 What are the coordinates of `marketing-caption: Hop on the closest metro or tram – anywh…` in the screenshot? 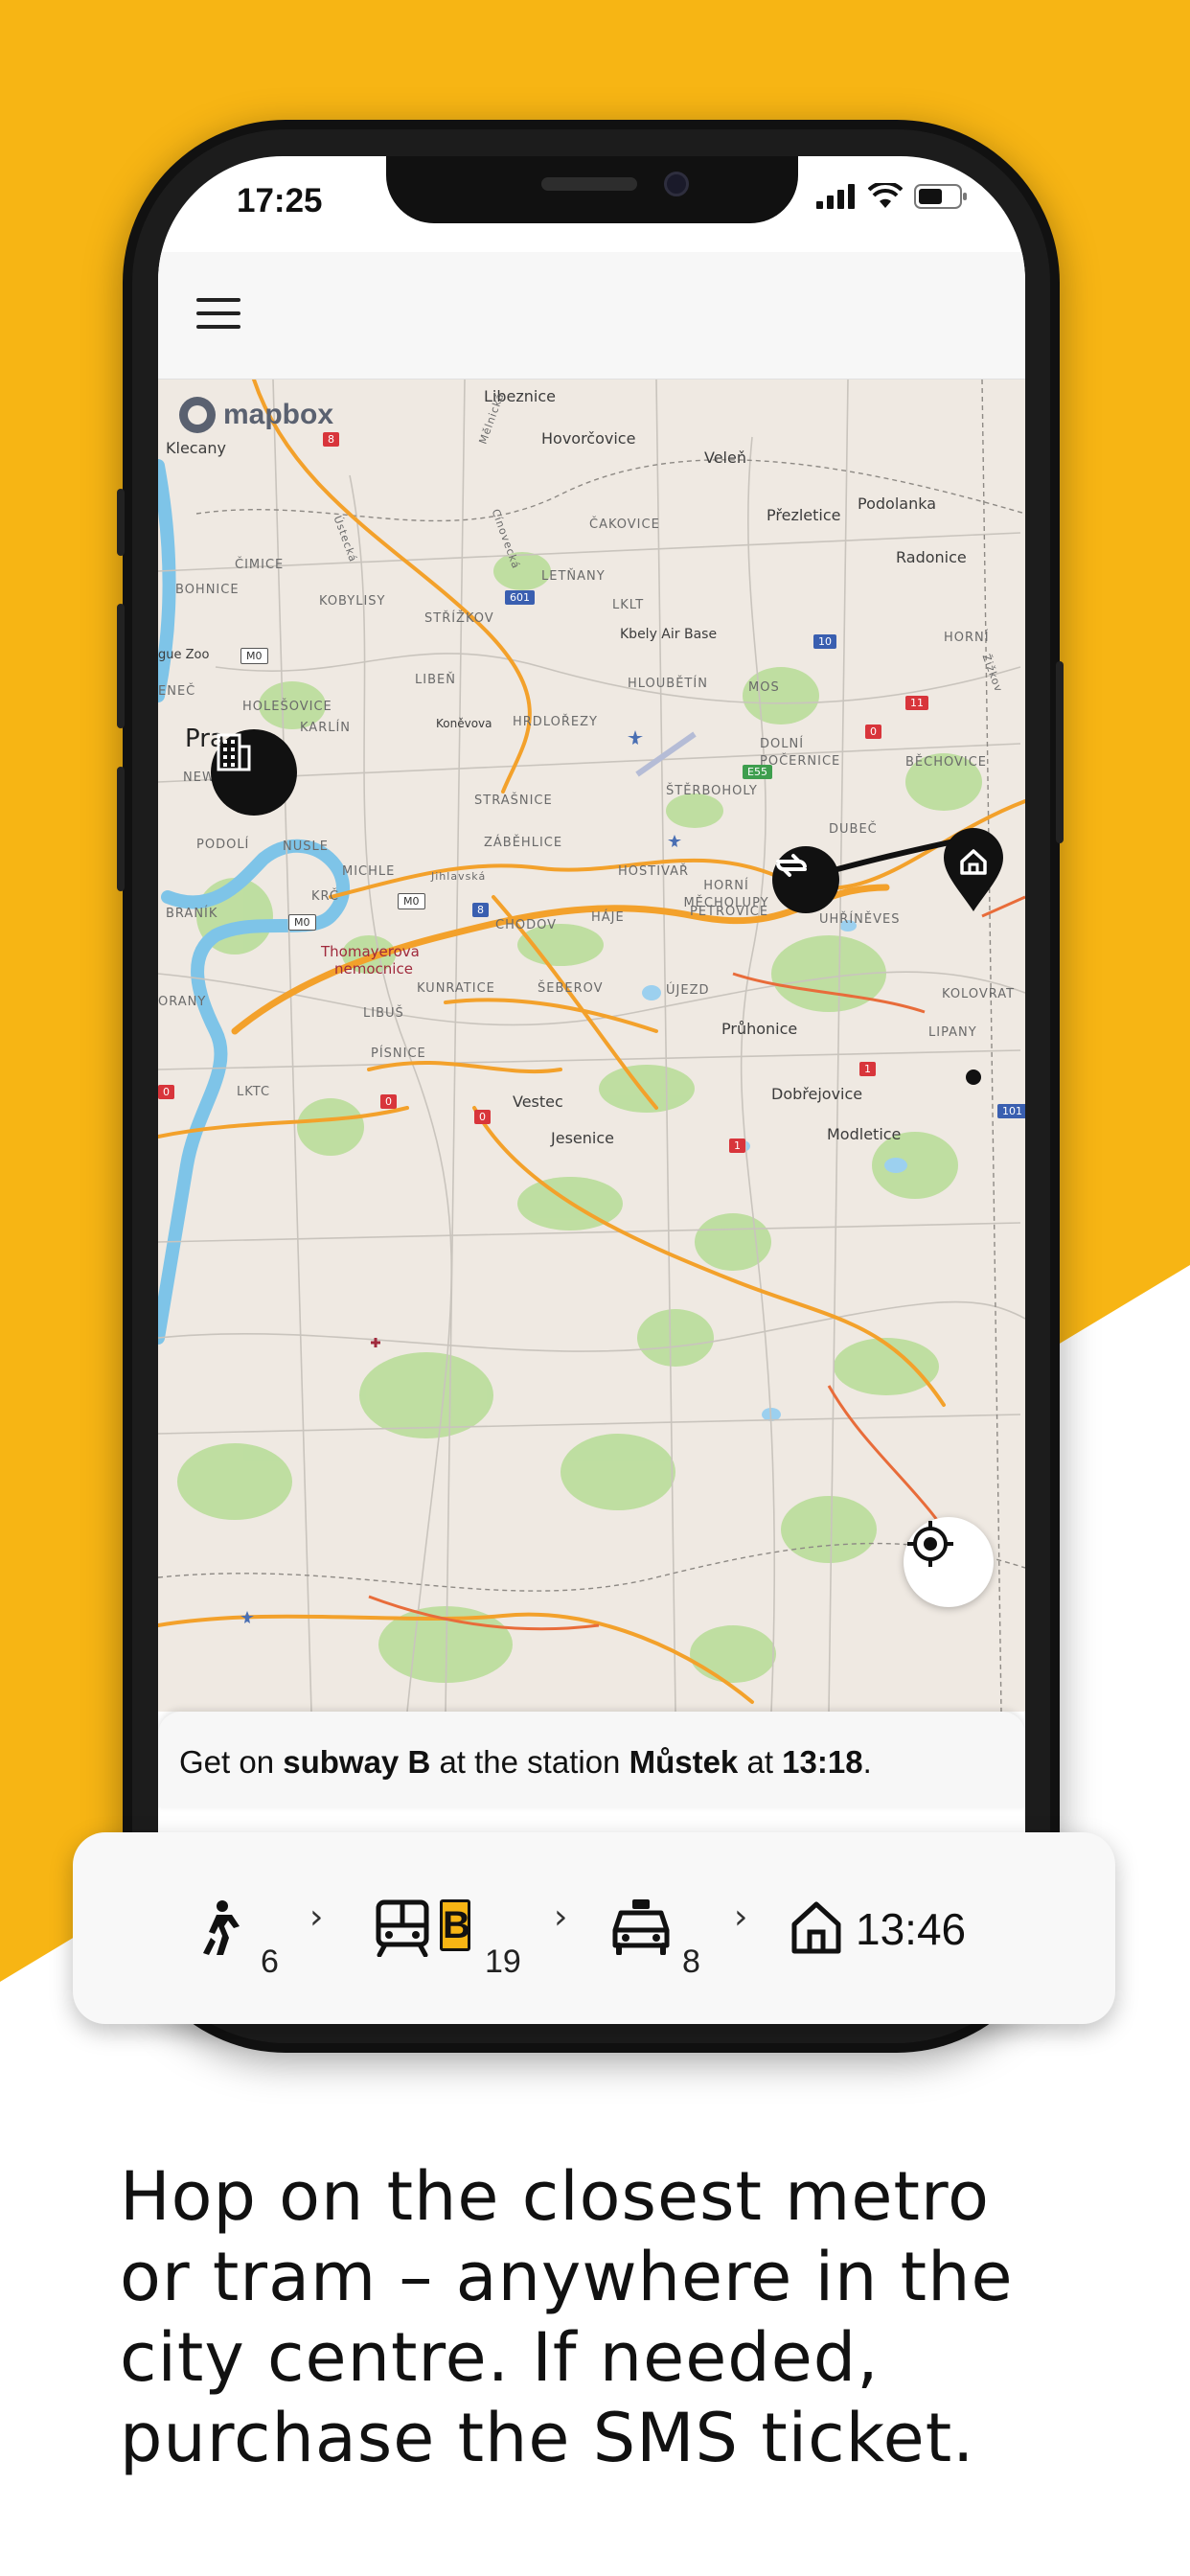 It's located at (623, 2317).